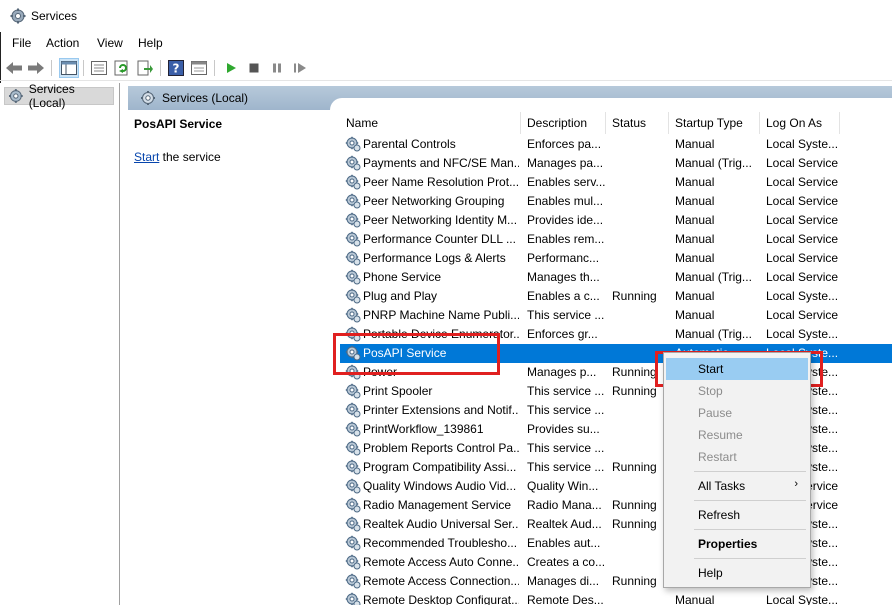  What do you see at coordinates (122, 68) in the screenshot?
I see `refresh-icon` at bounding box center [122, 68].